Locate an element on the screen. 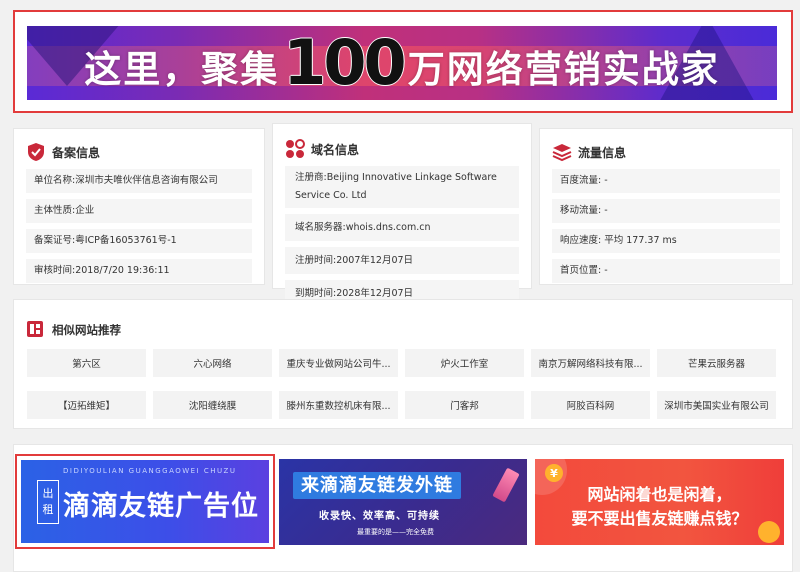 Image resolution: width=800 pixels, height=572 pixels. record-row: 单位名称:深圳市夫唯伙伴信息咨询有限公司 is located at coordinates (139, 181).